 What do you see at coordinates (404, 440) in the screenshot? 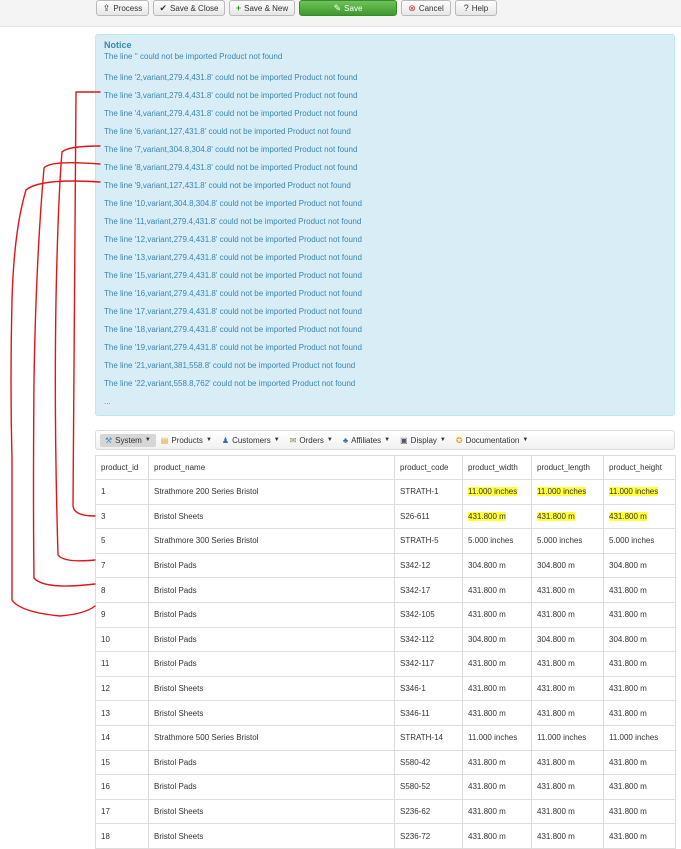
I see `display-icon: ▣` at bounding box center [404, 440].